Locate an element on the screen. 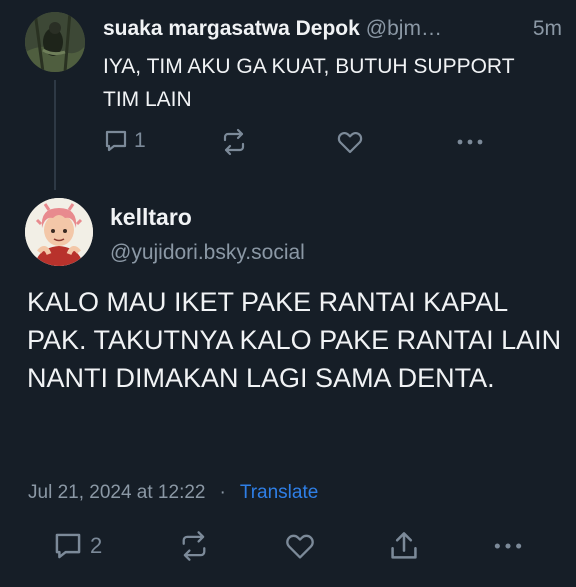  author-handle: @yujidori.bsky.social is located at coordinates (207, 253).